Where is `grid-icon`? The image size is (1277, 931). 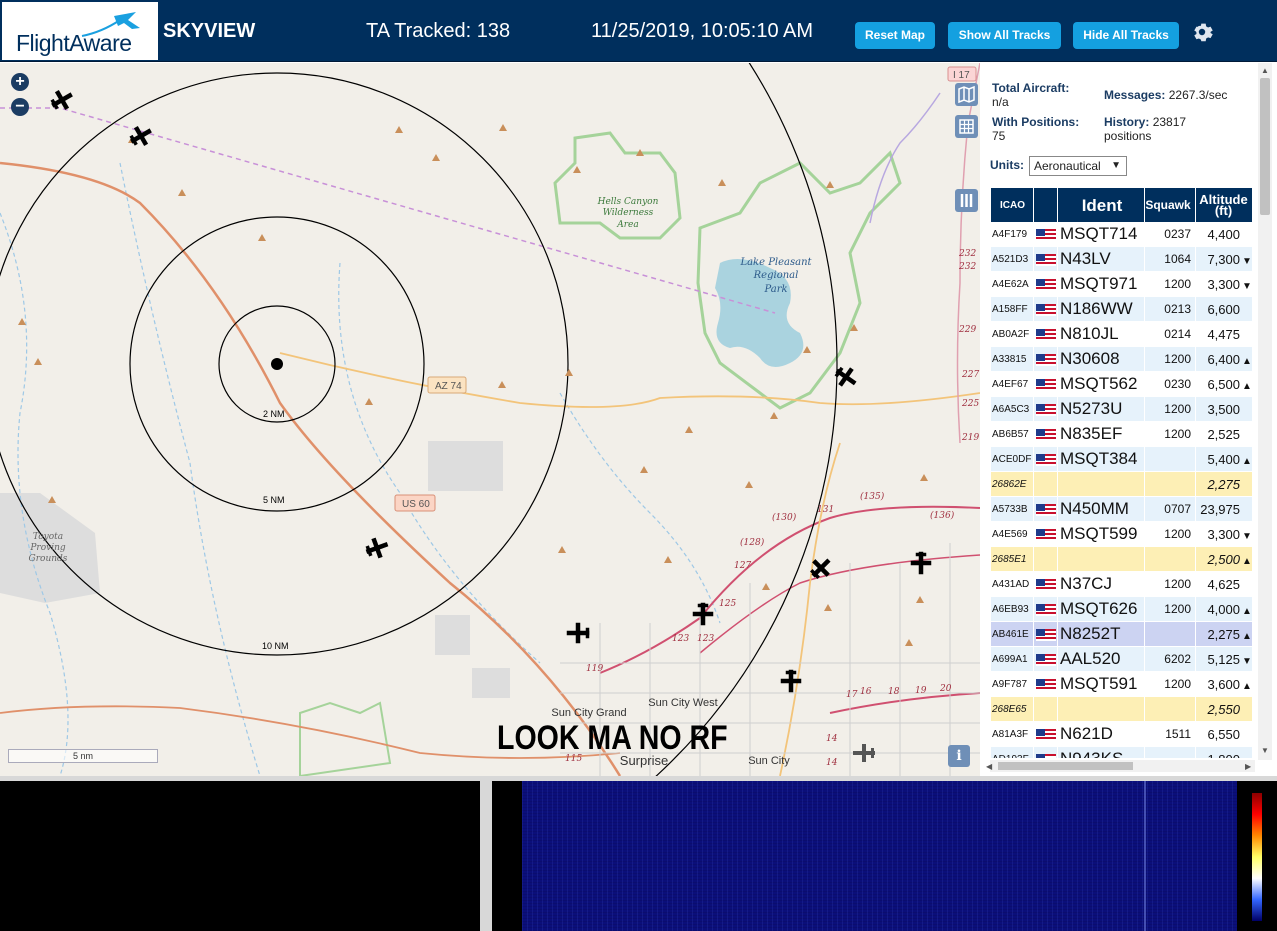 grid-icon is located at coordinates (966, 126).